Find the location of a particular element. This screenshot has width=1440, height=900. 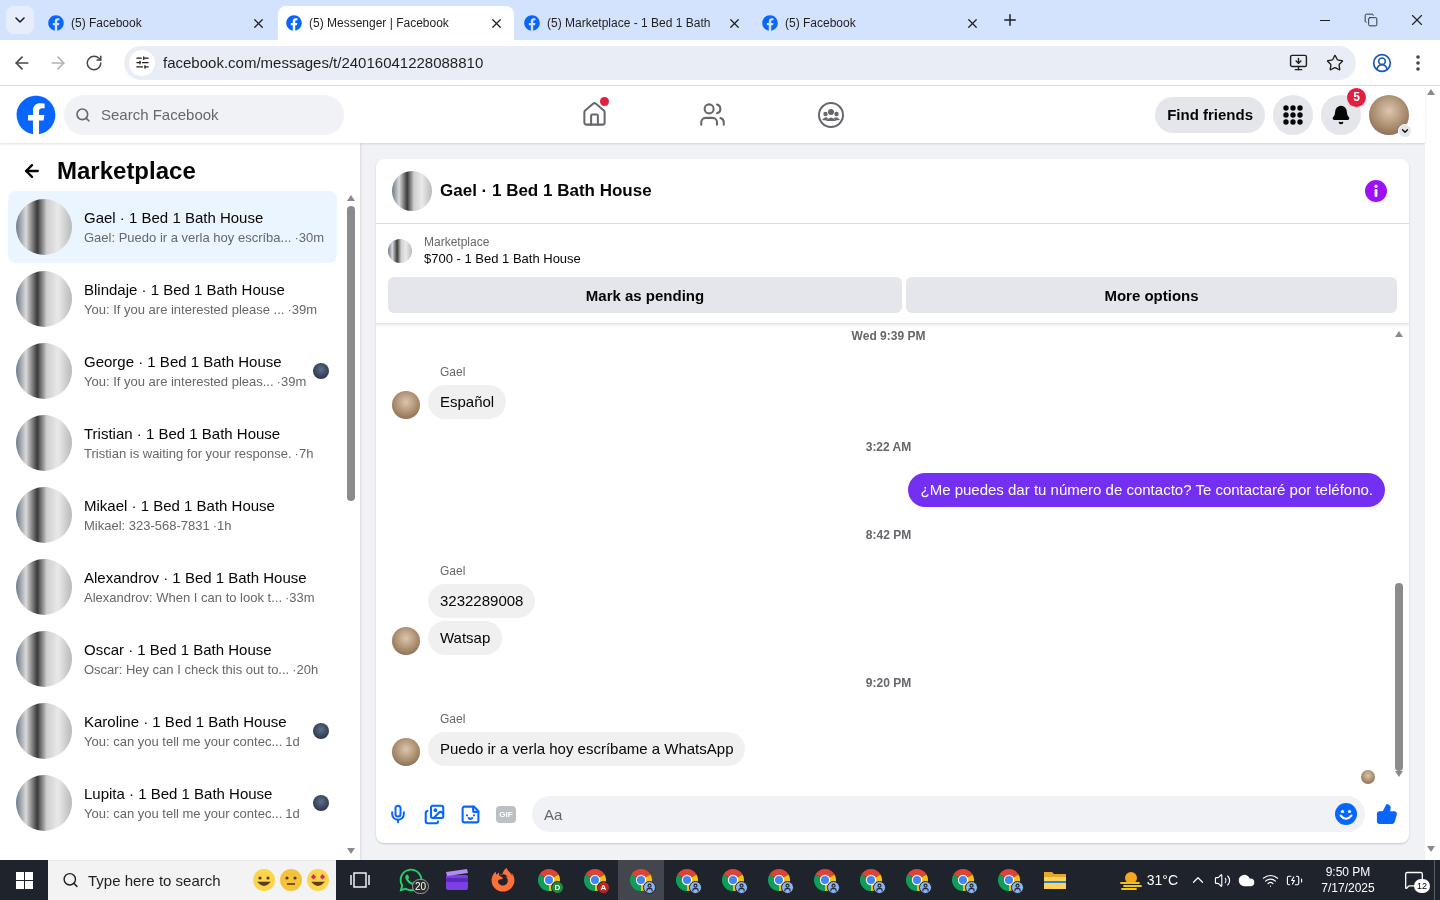

site-info-button is located at coordinates (142, 62).